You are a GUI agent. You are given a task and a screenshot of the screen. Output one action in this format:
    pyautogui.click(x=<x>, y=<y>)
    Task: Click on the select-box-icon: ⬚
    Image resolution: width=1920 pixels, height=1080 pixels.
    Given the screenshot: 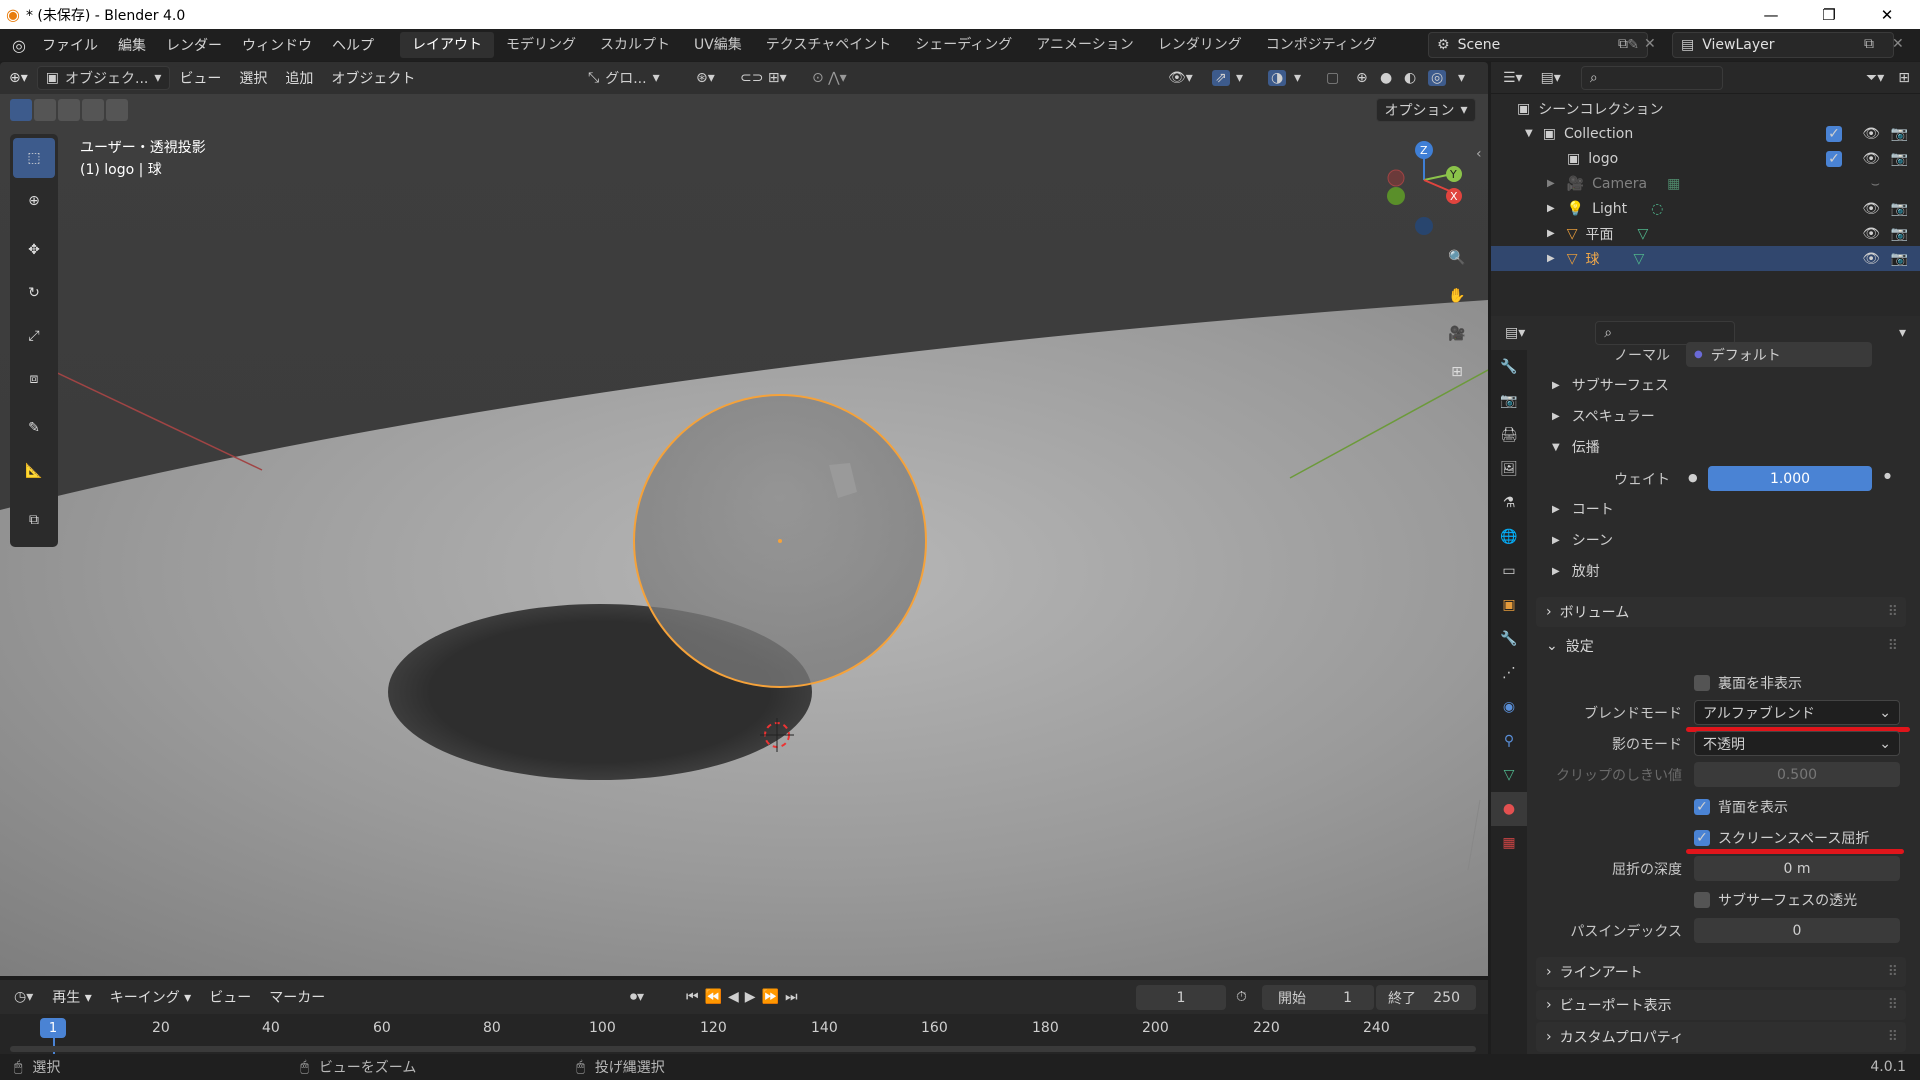 What is the action you would take?
    pyautogui.click(x=34, y=158)
    